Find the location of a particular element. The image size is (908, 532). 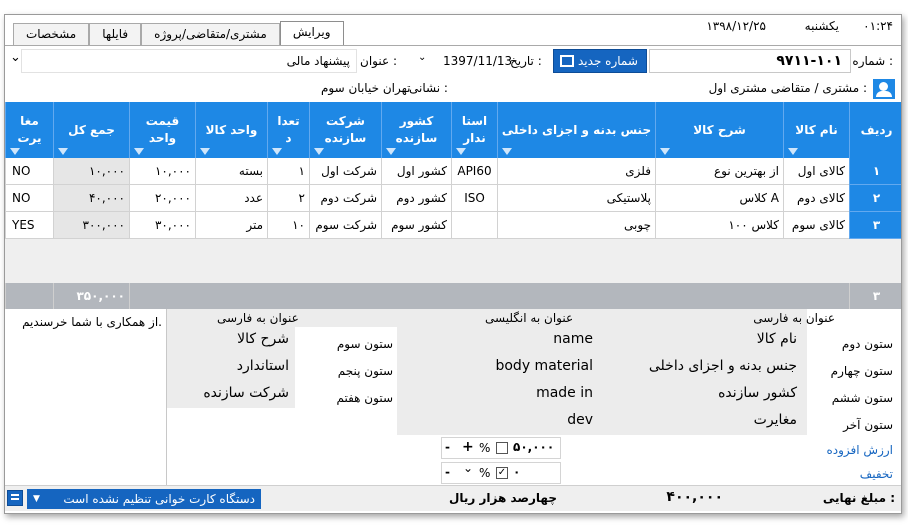

row-number: ۳ is located at coordinates (875, 225).